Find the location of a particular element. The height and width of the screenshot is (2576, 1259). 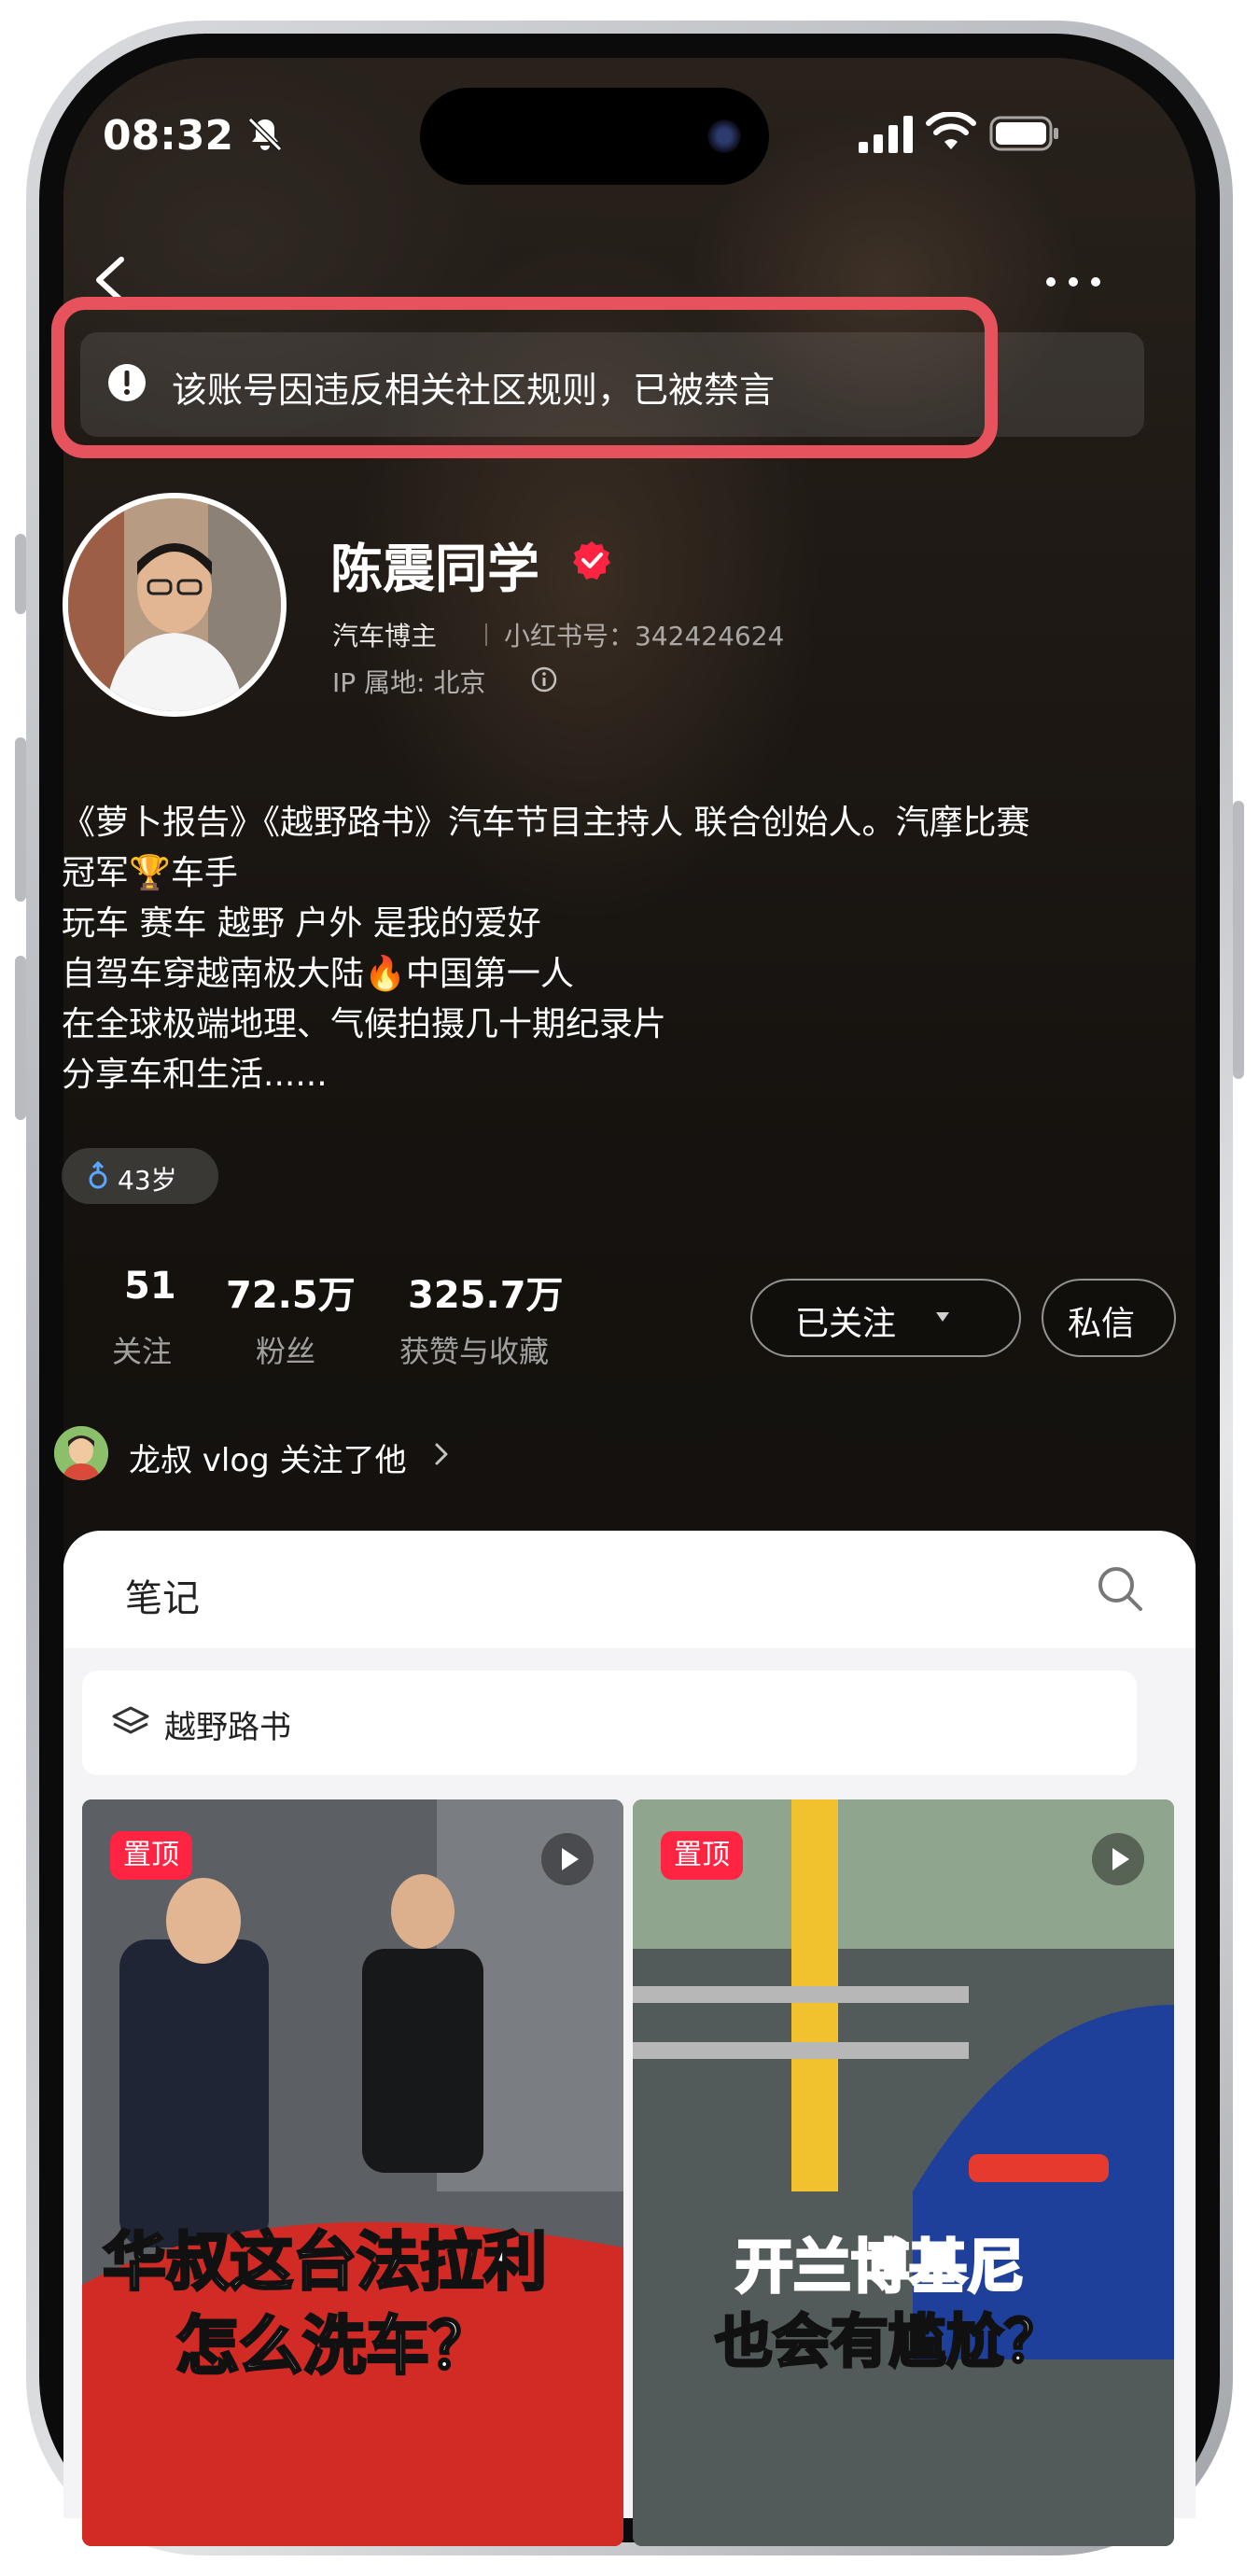

bio-line: 冠军🏆车手 is located at coordinates (150, 873).